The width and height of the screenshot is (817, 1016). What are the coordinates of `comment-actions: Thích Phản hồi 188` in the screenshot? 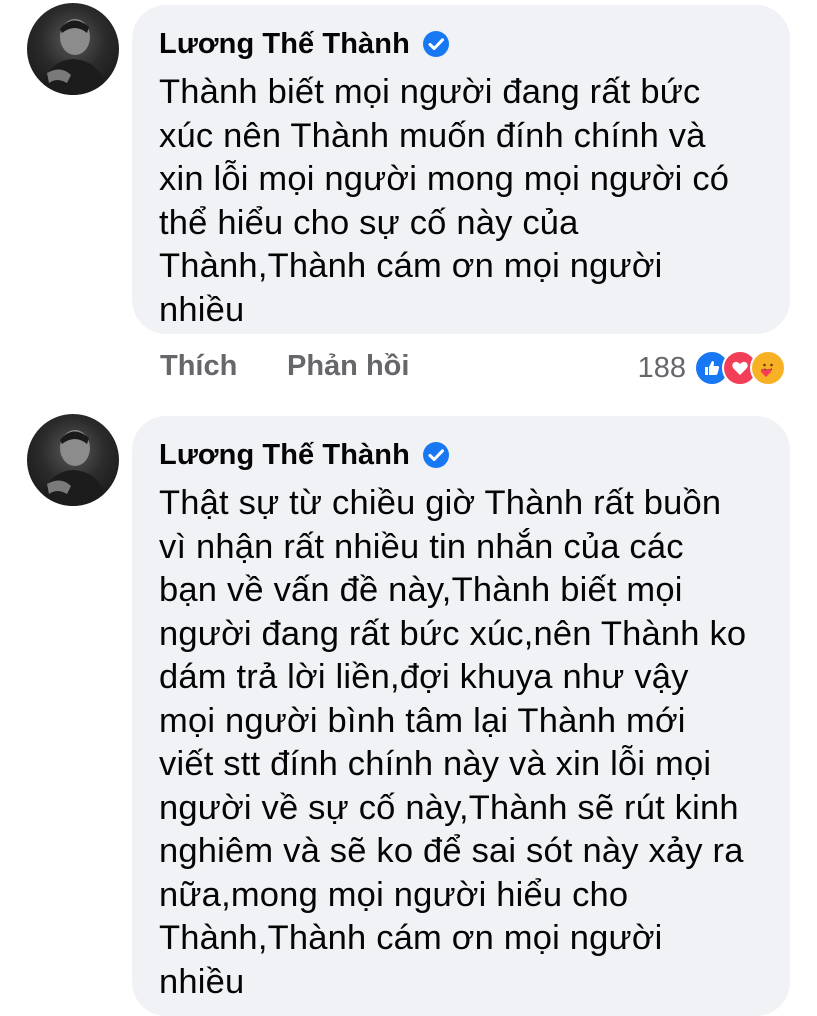 It's located at (480, 368).